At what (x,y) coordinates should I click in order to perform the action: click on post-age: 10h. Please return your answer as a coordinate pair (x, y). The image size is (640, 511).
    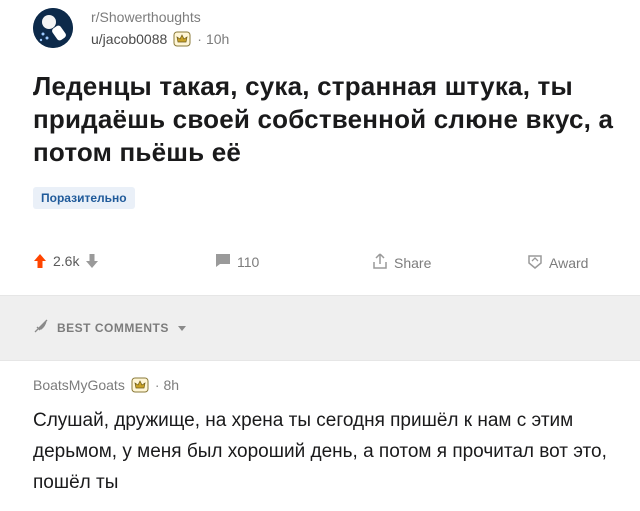
    Looking at the image, I should click on (217, 39).